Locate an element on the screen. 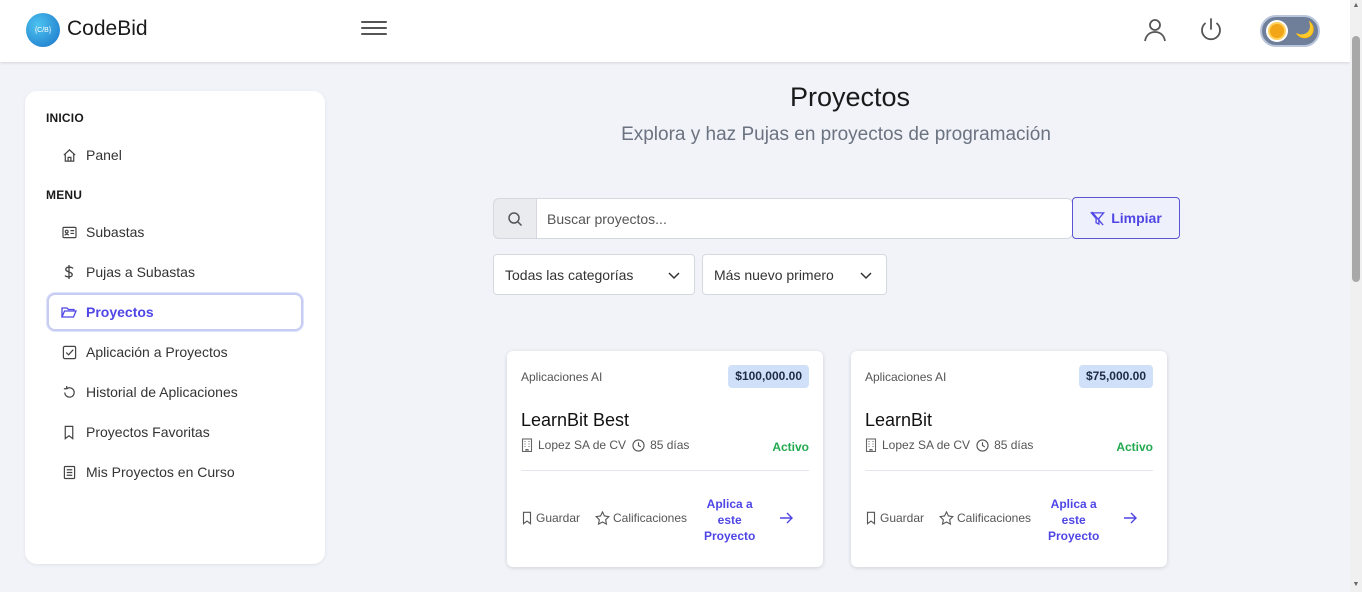 The width and height of the screenshot is (1362, 592). search-icon is located at coordinates (514, 218).